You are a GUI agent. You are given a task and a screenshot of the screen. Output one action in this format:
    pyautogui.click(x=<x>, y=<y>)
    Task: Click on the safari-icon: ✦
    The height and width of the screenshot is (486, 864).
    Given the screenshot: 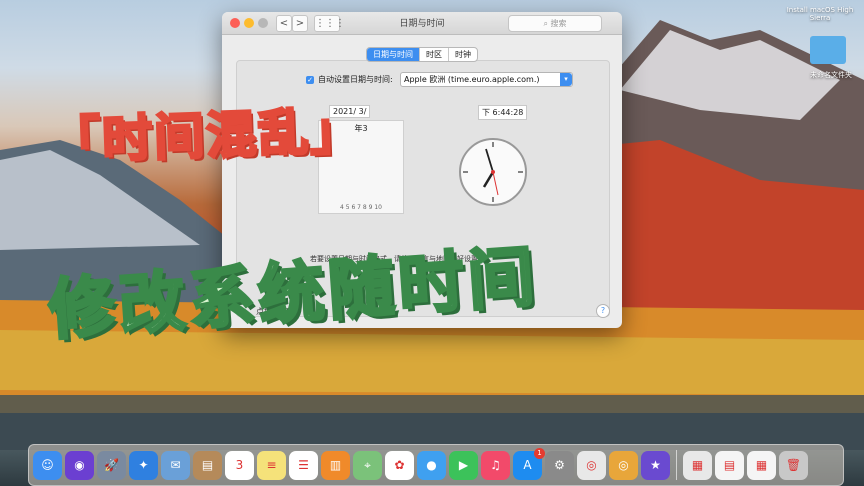 What is the action you would take?
    pyautogui.click(x=143, y=465)
    